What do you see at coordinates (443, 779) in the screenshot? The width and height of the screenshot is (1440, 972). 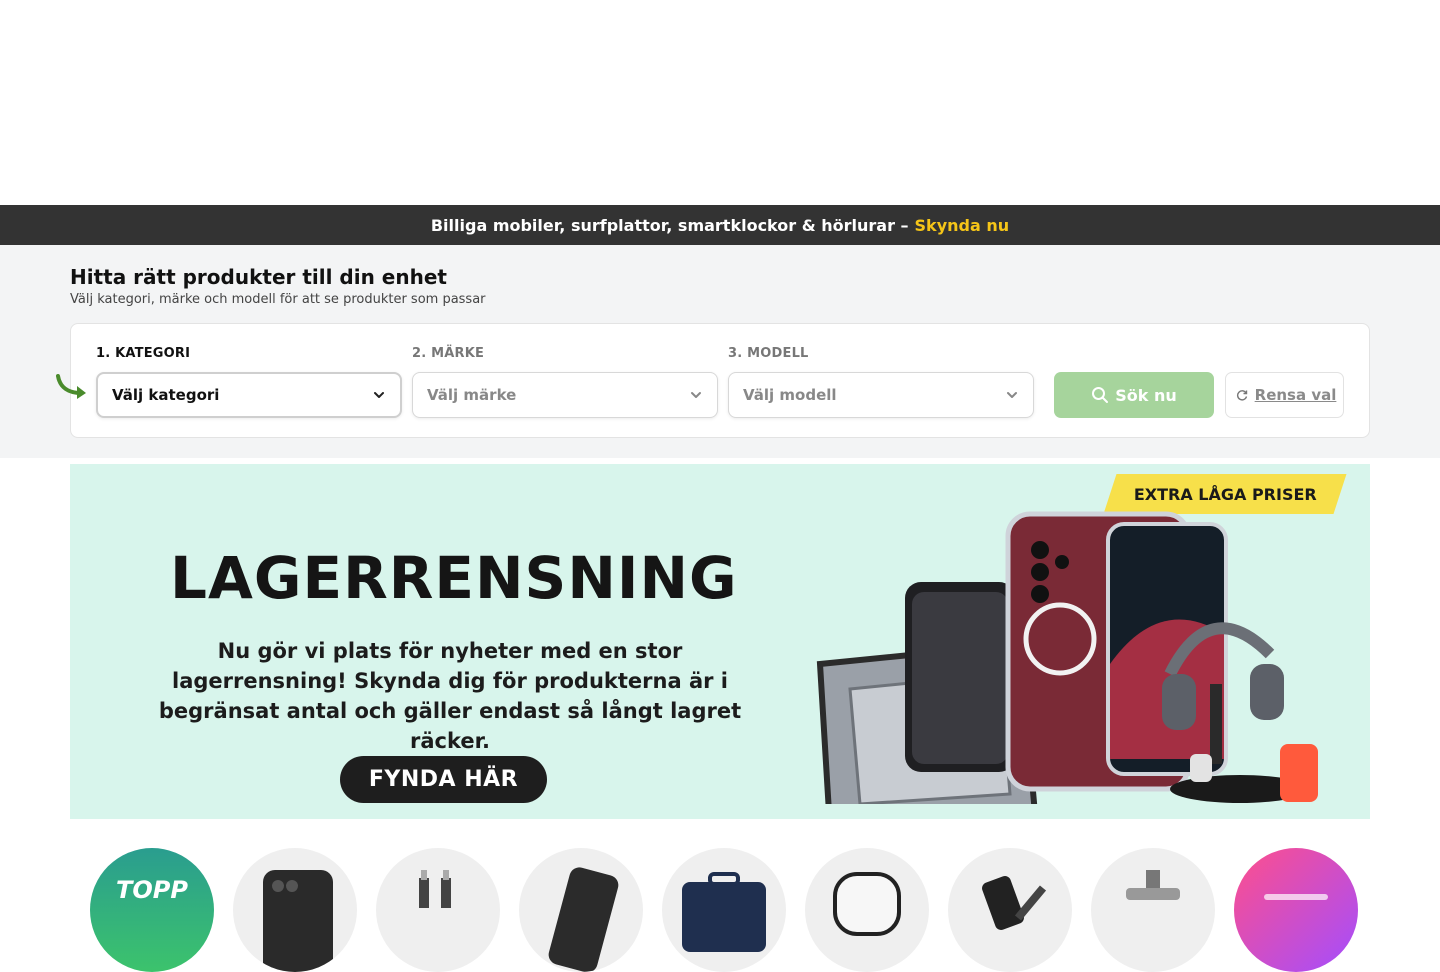 I see `banner-cta-button: FYNDA HÄR` at bounding box center [443, 779].